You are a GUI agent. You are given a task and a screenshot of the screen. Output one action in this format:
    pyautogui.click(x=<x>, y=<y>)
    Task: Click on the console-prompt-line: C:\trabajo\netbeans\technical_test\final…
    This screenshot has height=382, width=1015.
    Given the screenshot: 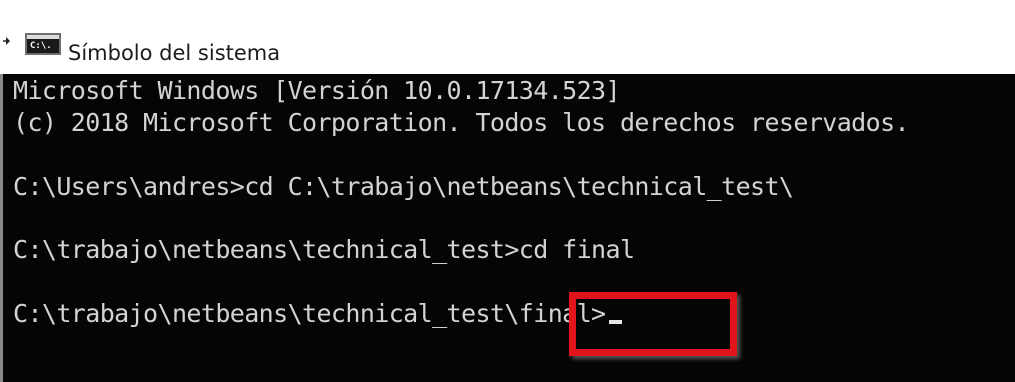 What is the action you would take?
    pyautogui.click(x=317, y=314)
    